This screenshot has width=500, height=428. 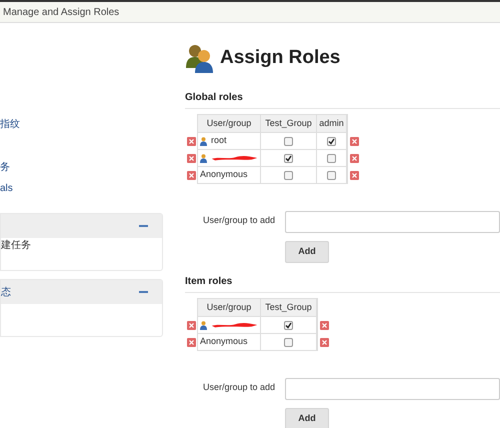 What do you see at coordinates (332, 123) in the screenshot?
I see `column-header: admin` at bounding box center [332, 123].